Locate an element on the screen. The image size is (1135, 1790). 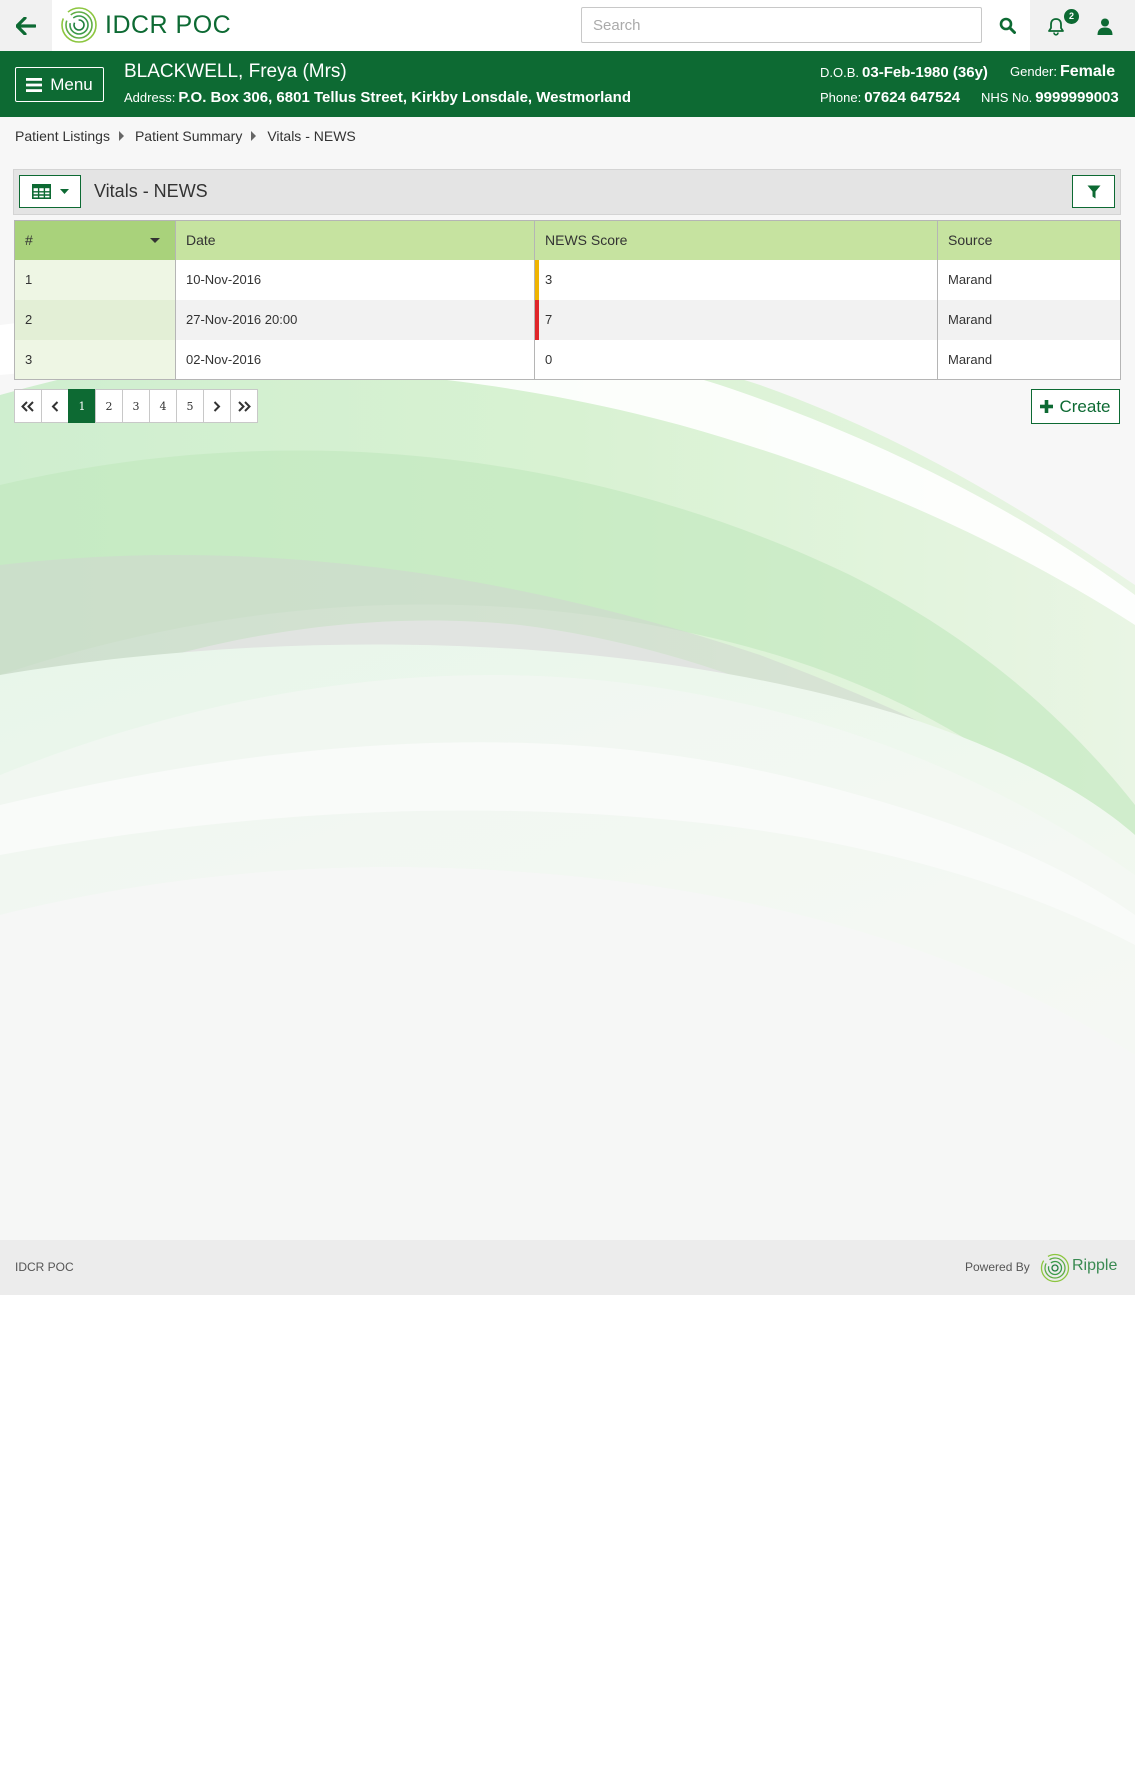
nhs-label: NHS No. is located at coordinates (1007, 97).